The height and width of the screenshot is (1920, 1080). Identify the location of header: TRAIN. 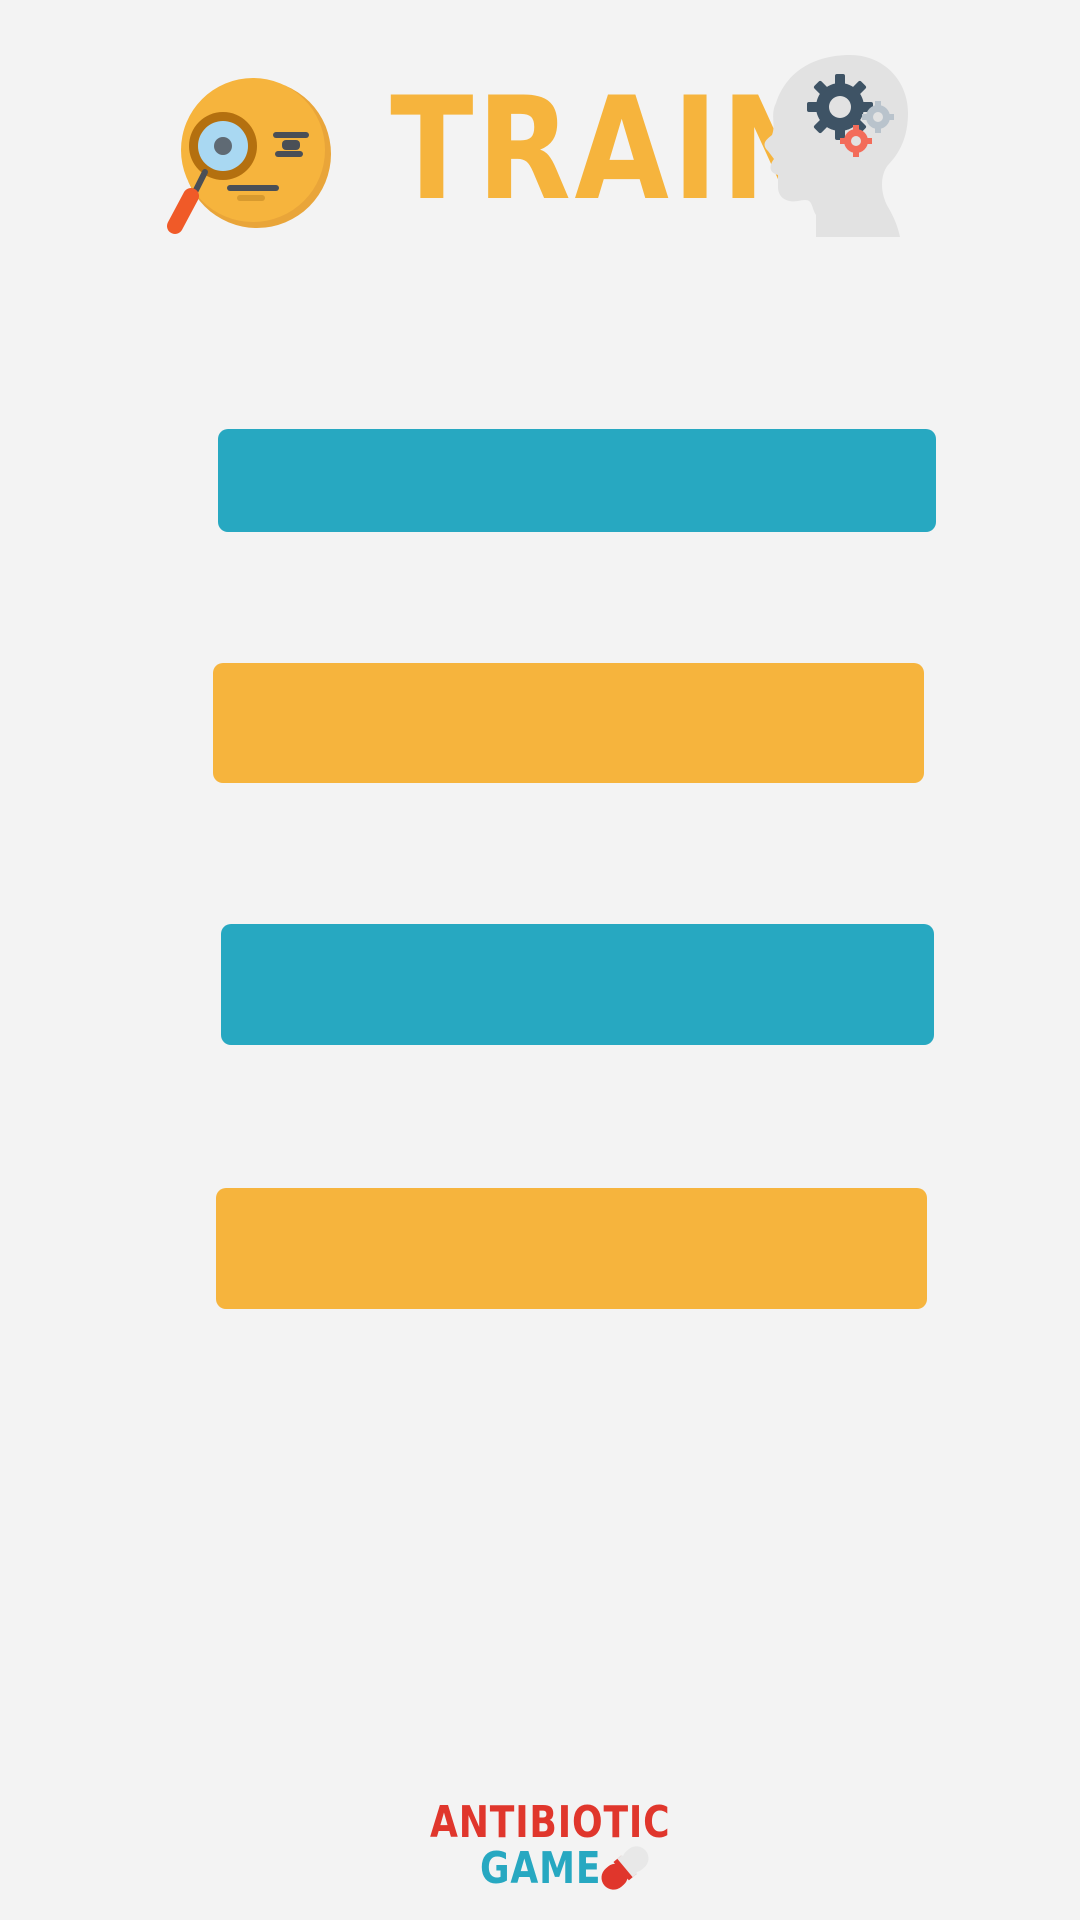
(540, 130).